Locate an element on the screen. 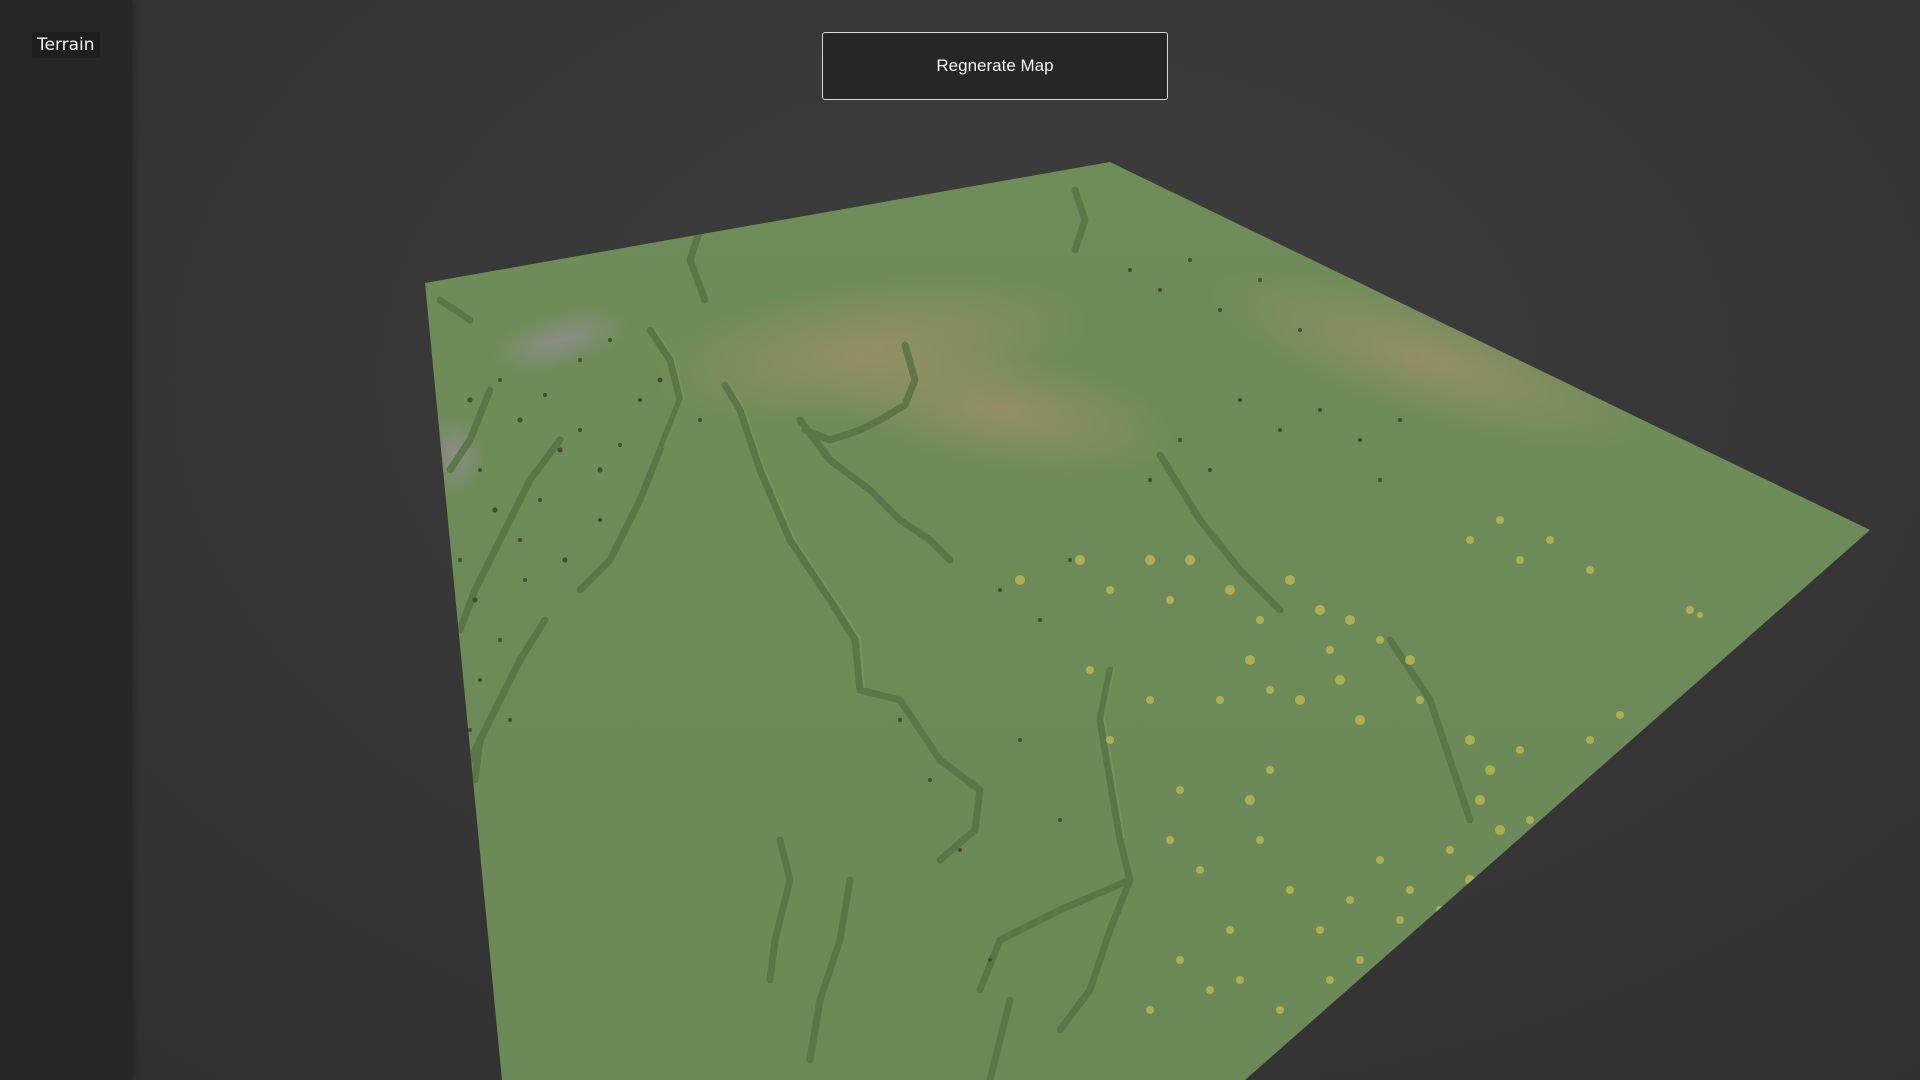  sidebar-panel: Terrain is located at coordinates (66, 540).